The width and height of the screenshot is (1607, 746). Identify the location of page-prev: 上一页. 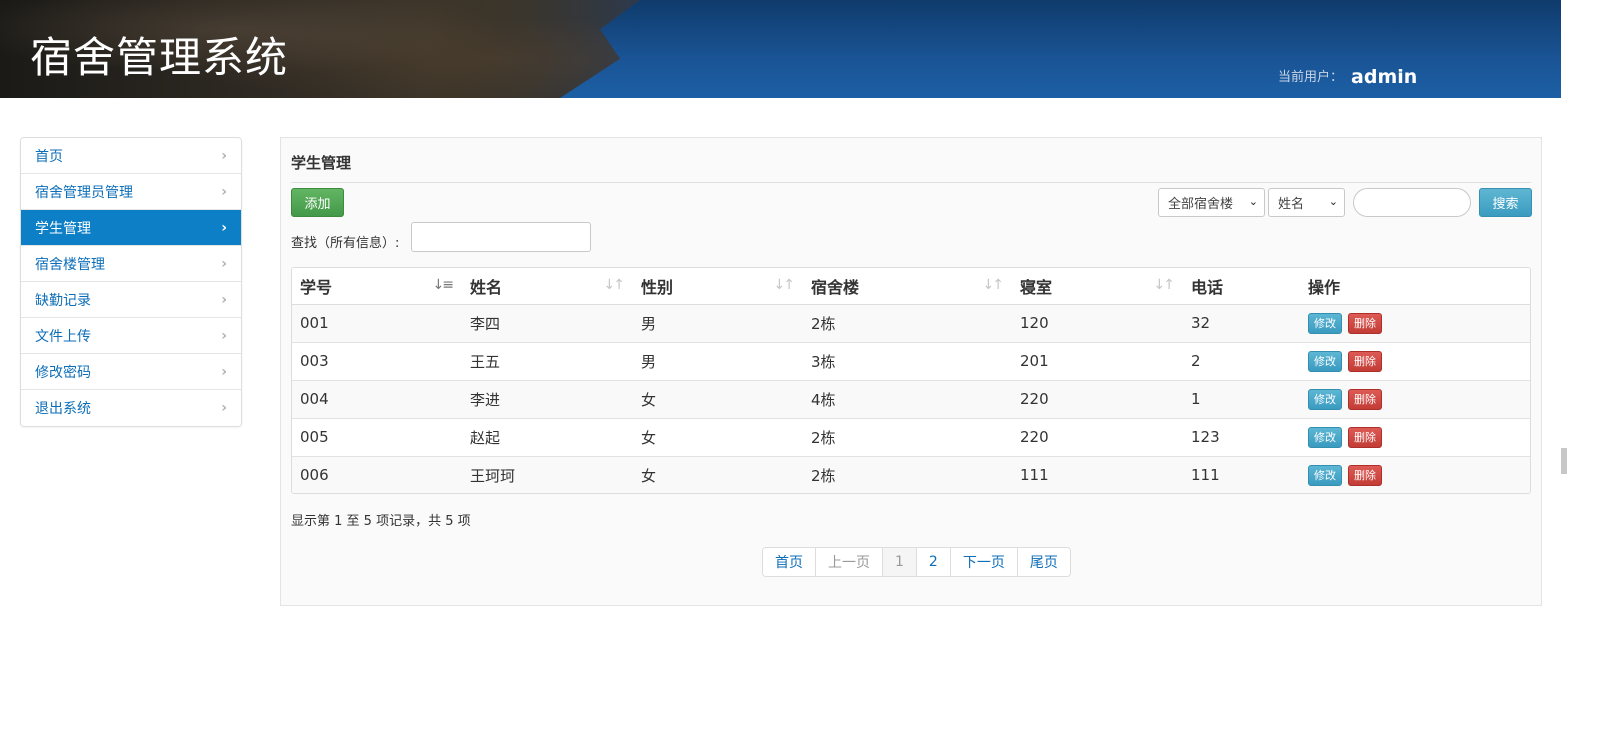
(849, 562).